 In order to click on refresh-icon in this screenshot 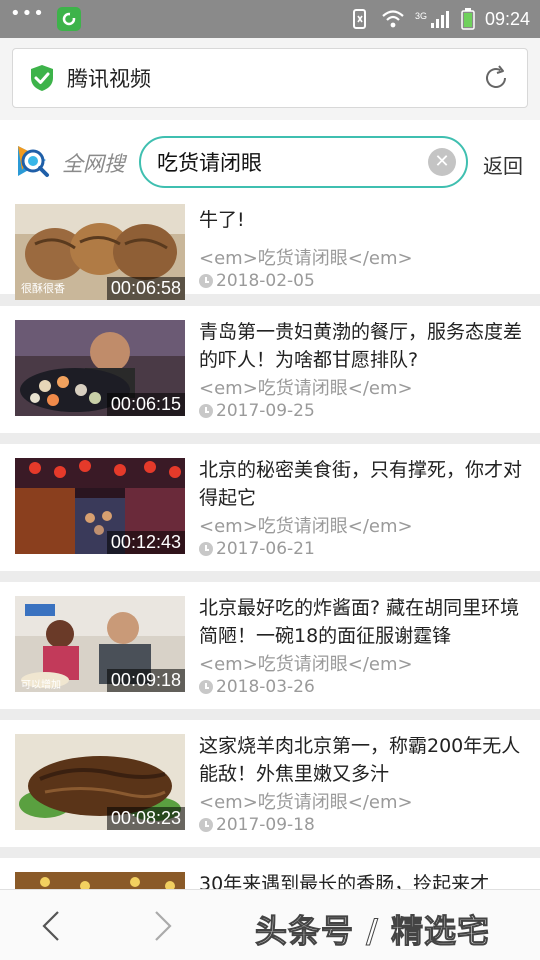, I will do `click(496, 78)`.